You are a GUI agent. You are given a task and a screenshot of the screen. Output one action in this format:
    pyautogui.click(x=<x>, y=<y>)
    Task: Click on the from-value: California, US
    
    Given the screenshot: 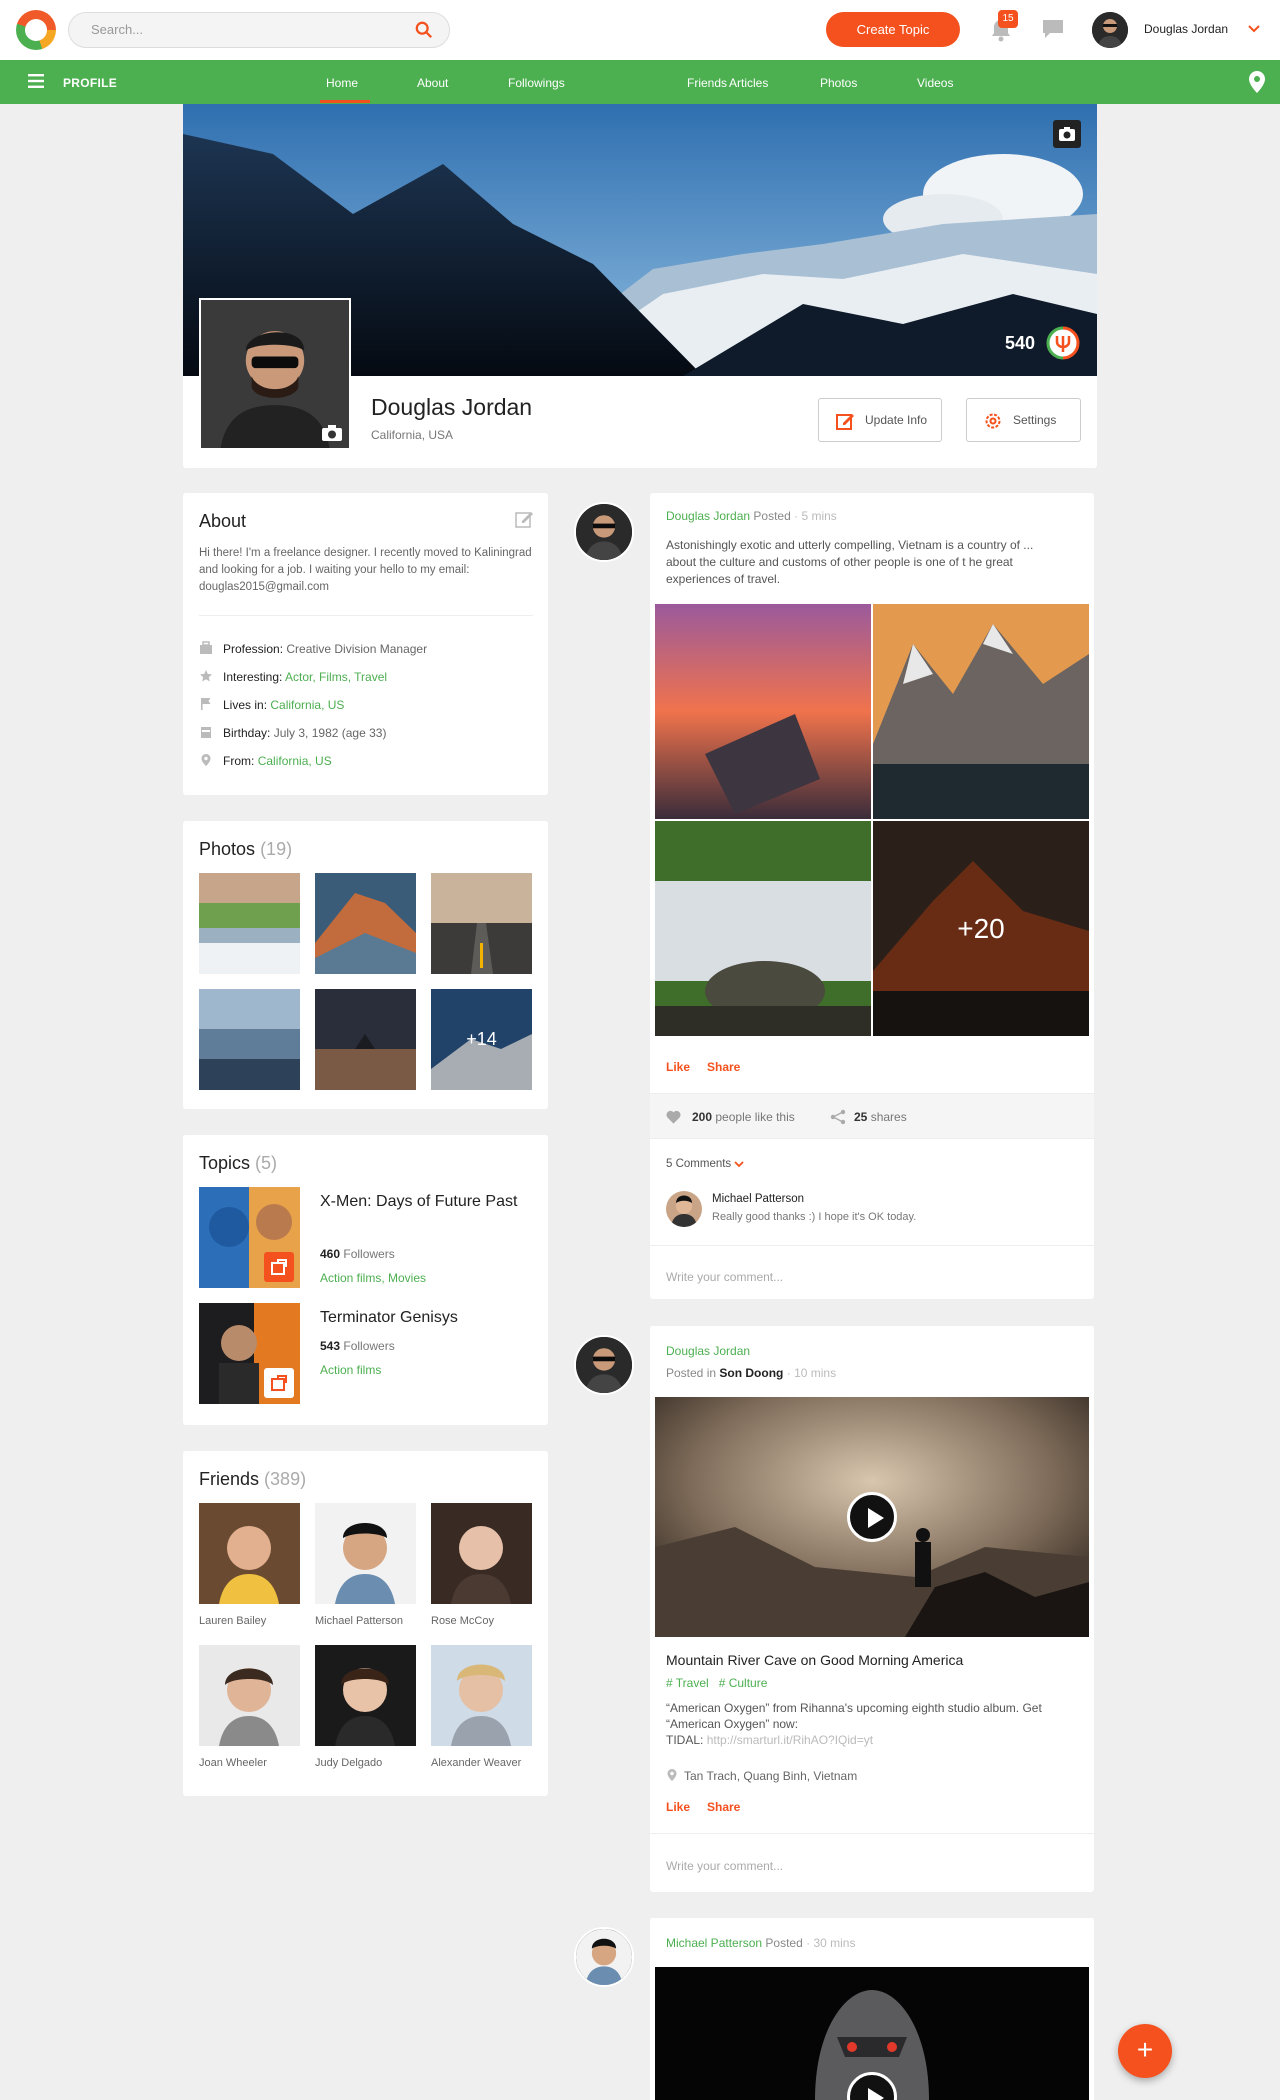 What is the action you would take?
    pyautogui.click(x=295, y=761)
    